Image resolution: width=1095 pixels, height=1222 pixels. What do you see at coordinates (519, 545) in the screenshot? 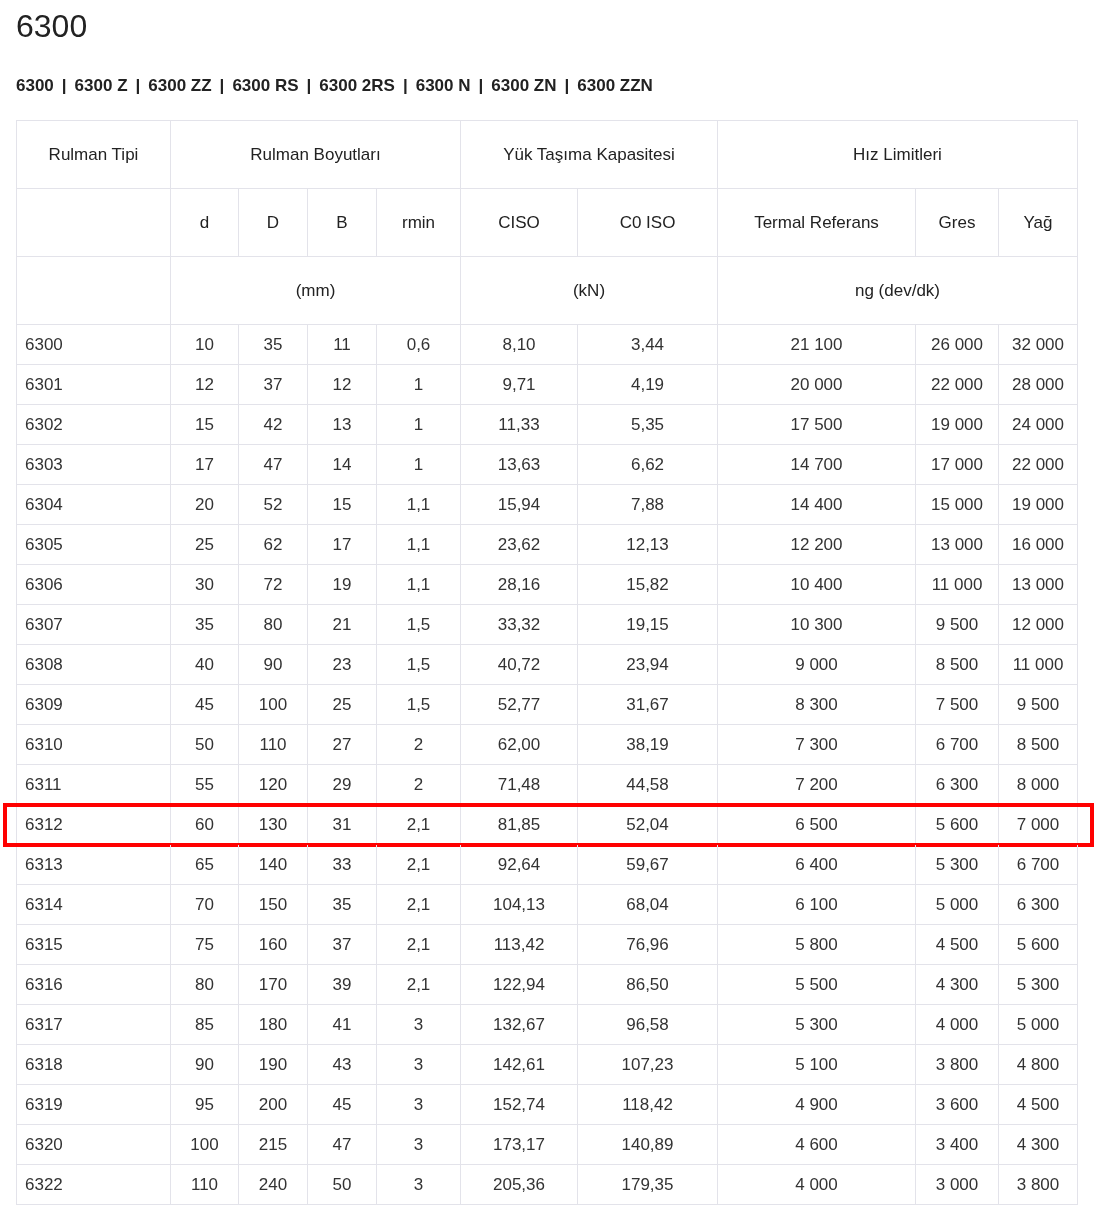
I see `table-cell: 23,62` at bounding box center [519, 545].